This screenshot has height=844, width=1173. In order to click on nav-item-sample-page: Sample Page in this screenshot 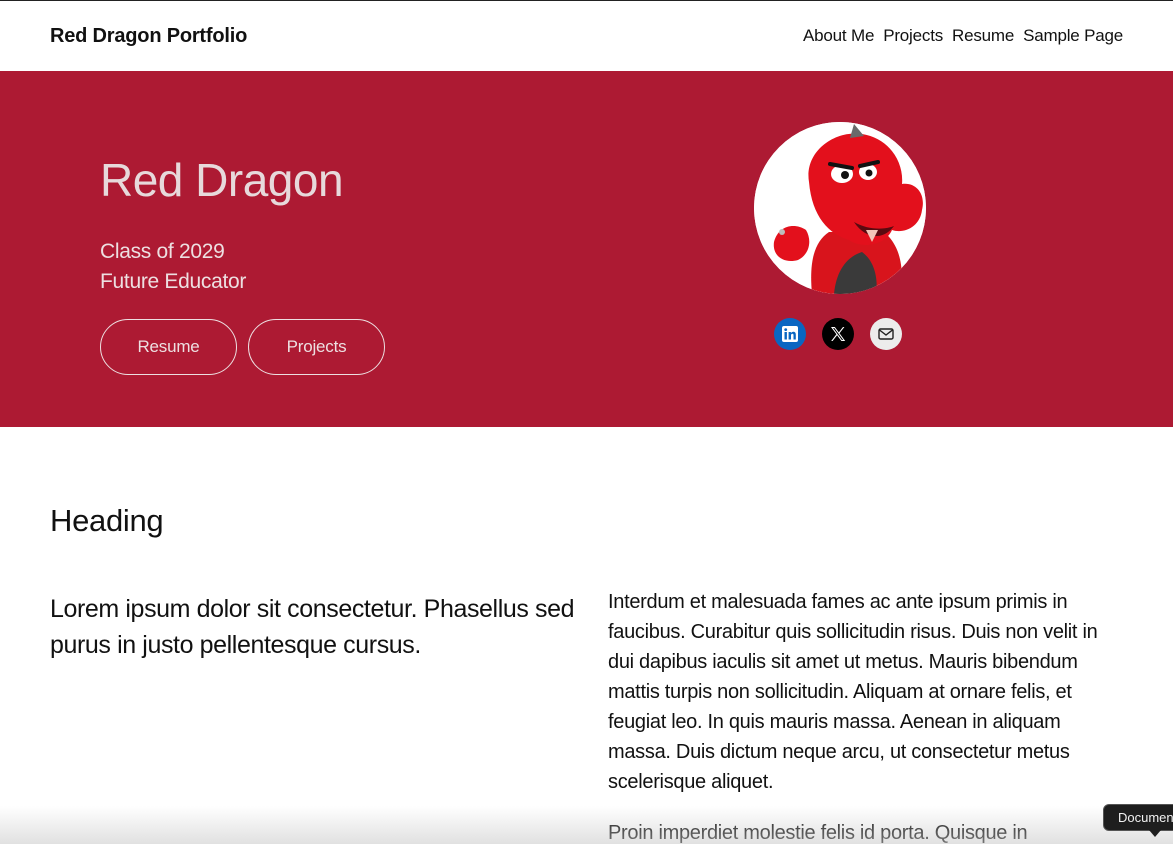, I will do `click(1073, 36)`.